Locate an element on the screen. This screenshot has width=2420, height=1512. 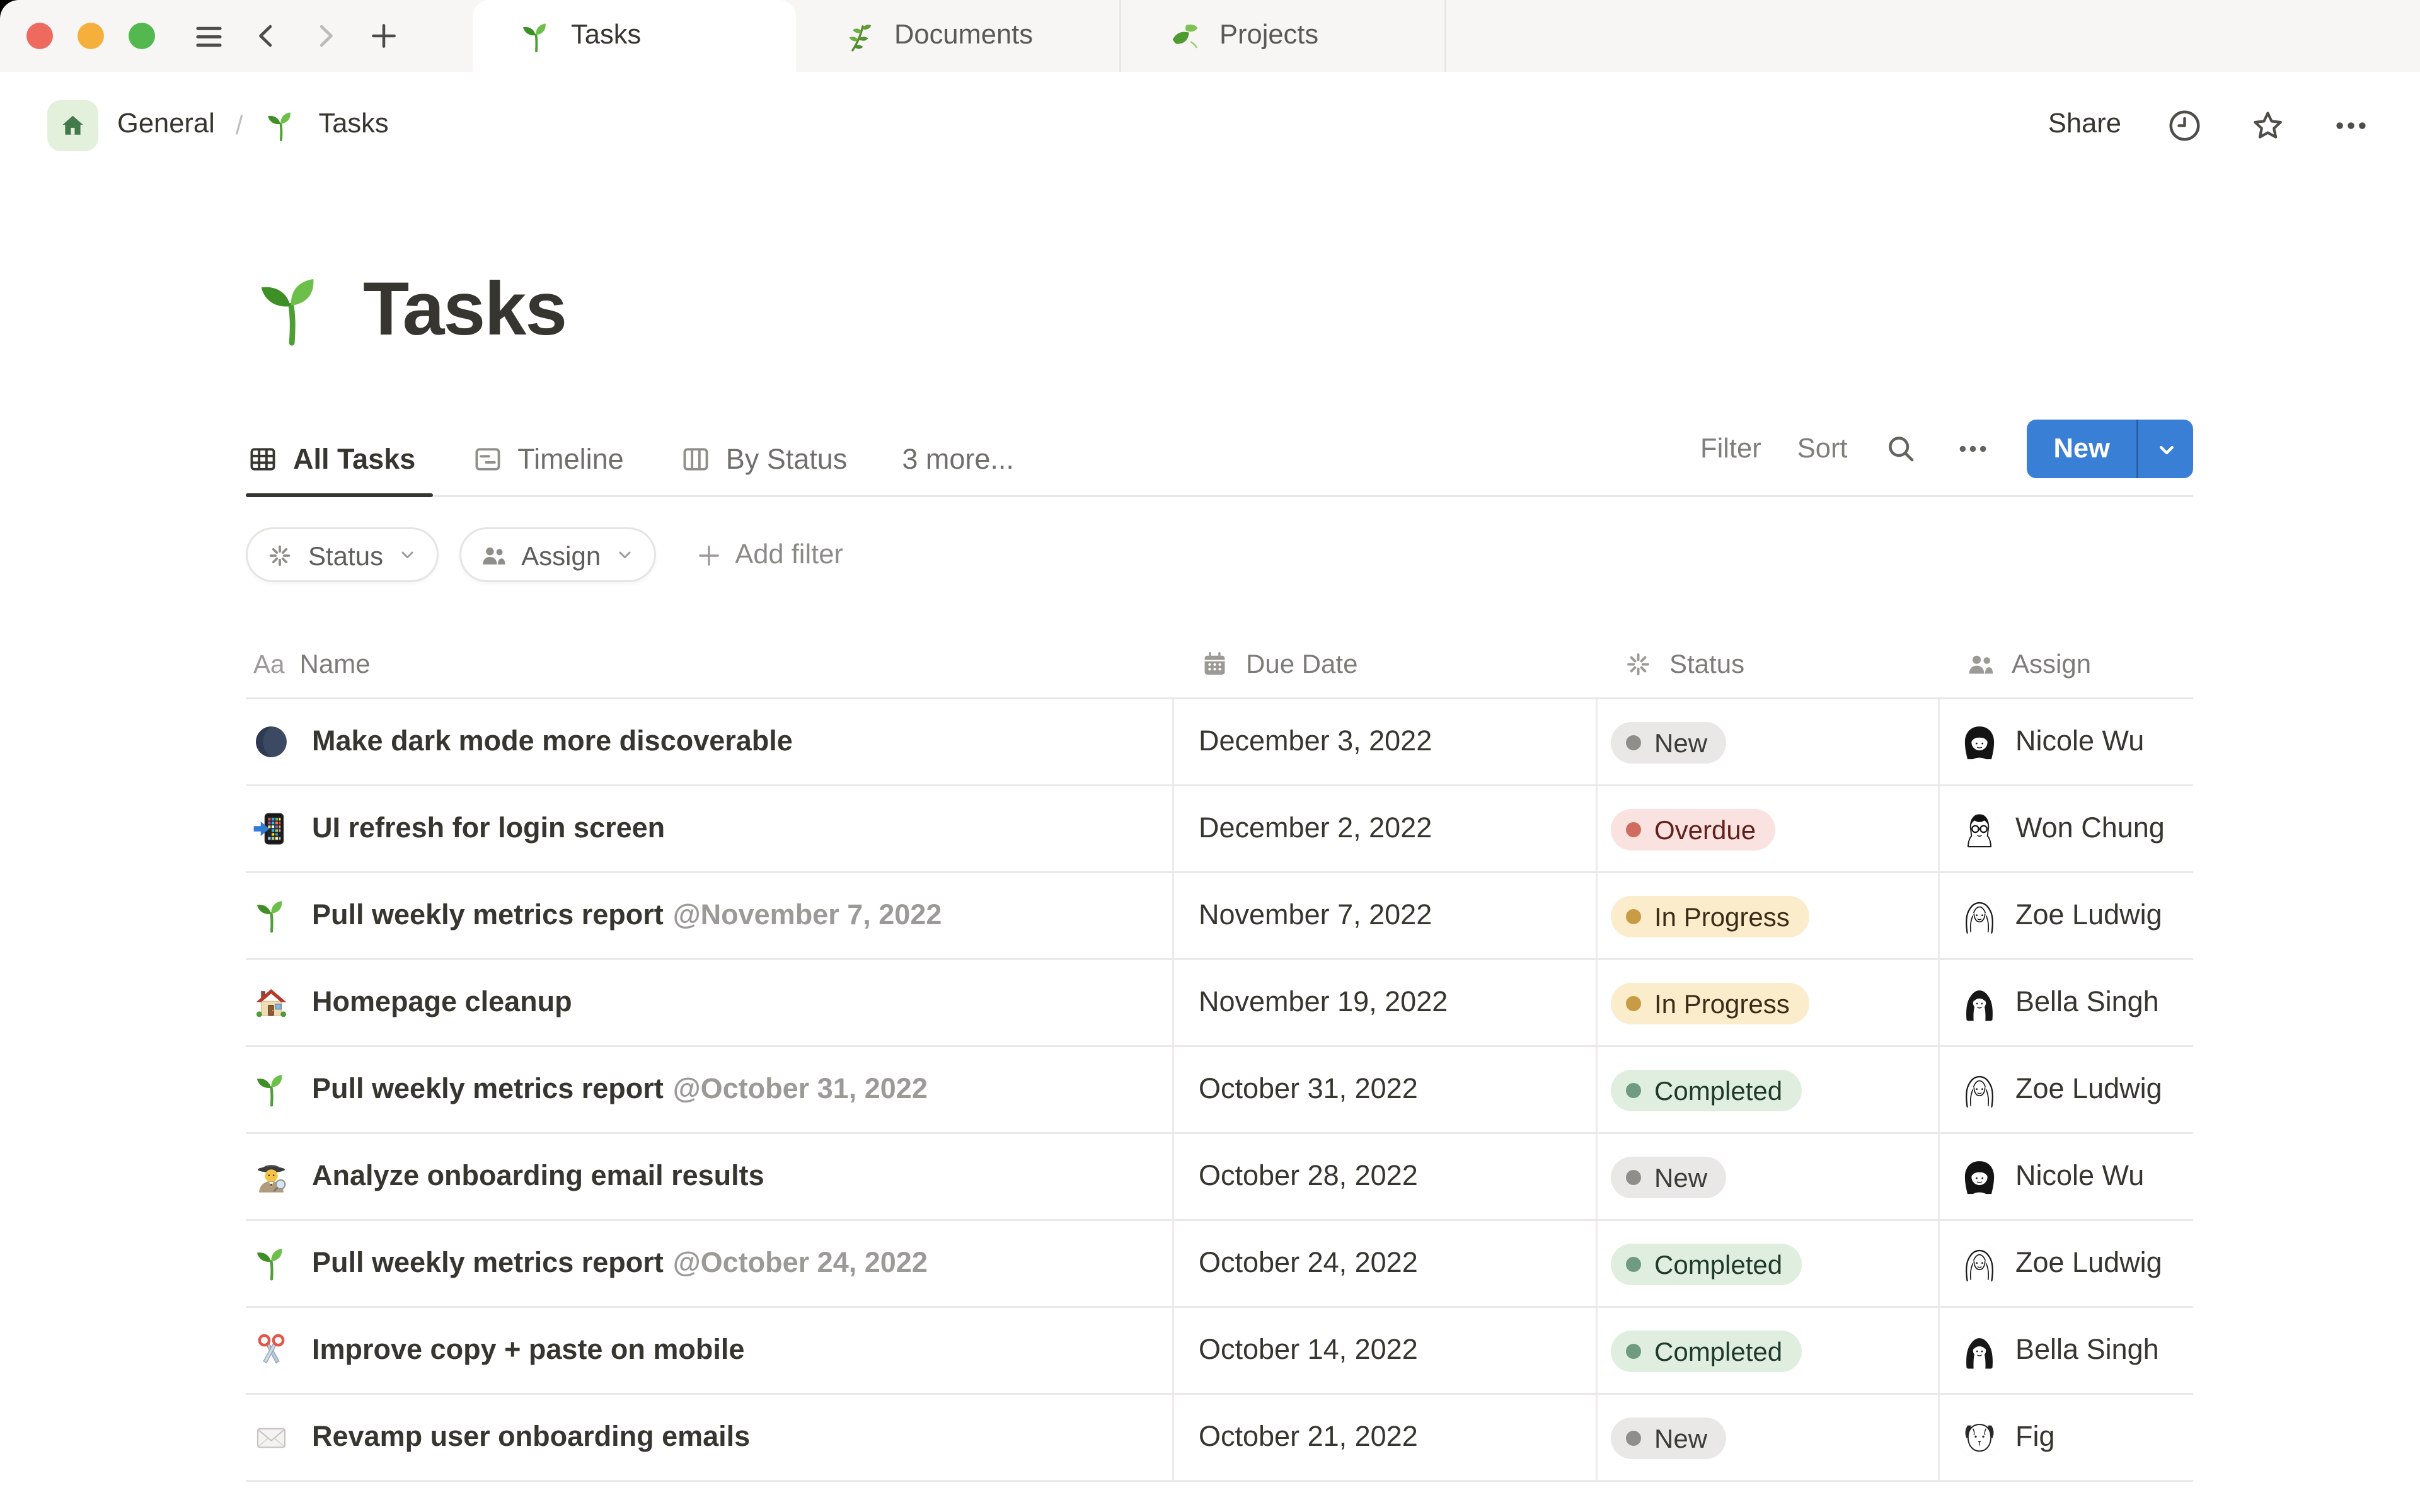
task-name-cell: Improve copy + paste on mobile is located at coordinates (709, 1350).